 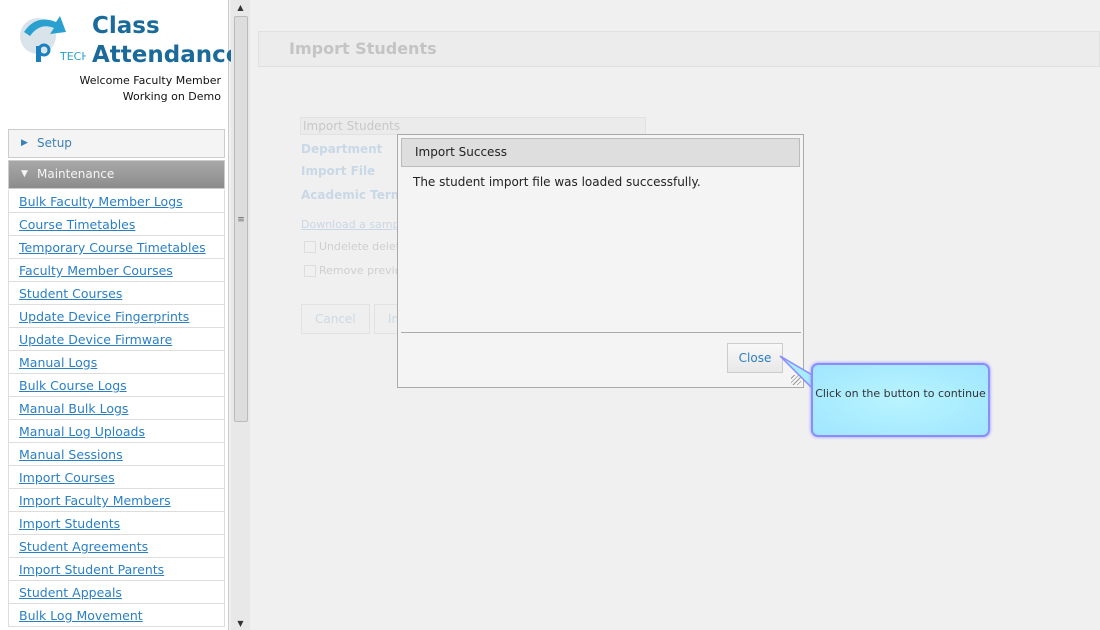 I want to click on menu-item: Student Courses, so click(x=116, y=293).